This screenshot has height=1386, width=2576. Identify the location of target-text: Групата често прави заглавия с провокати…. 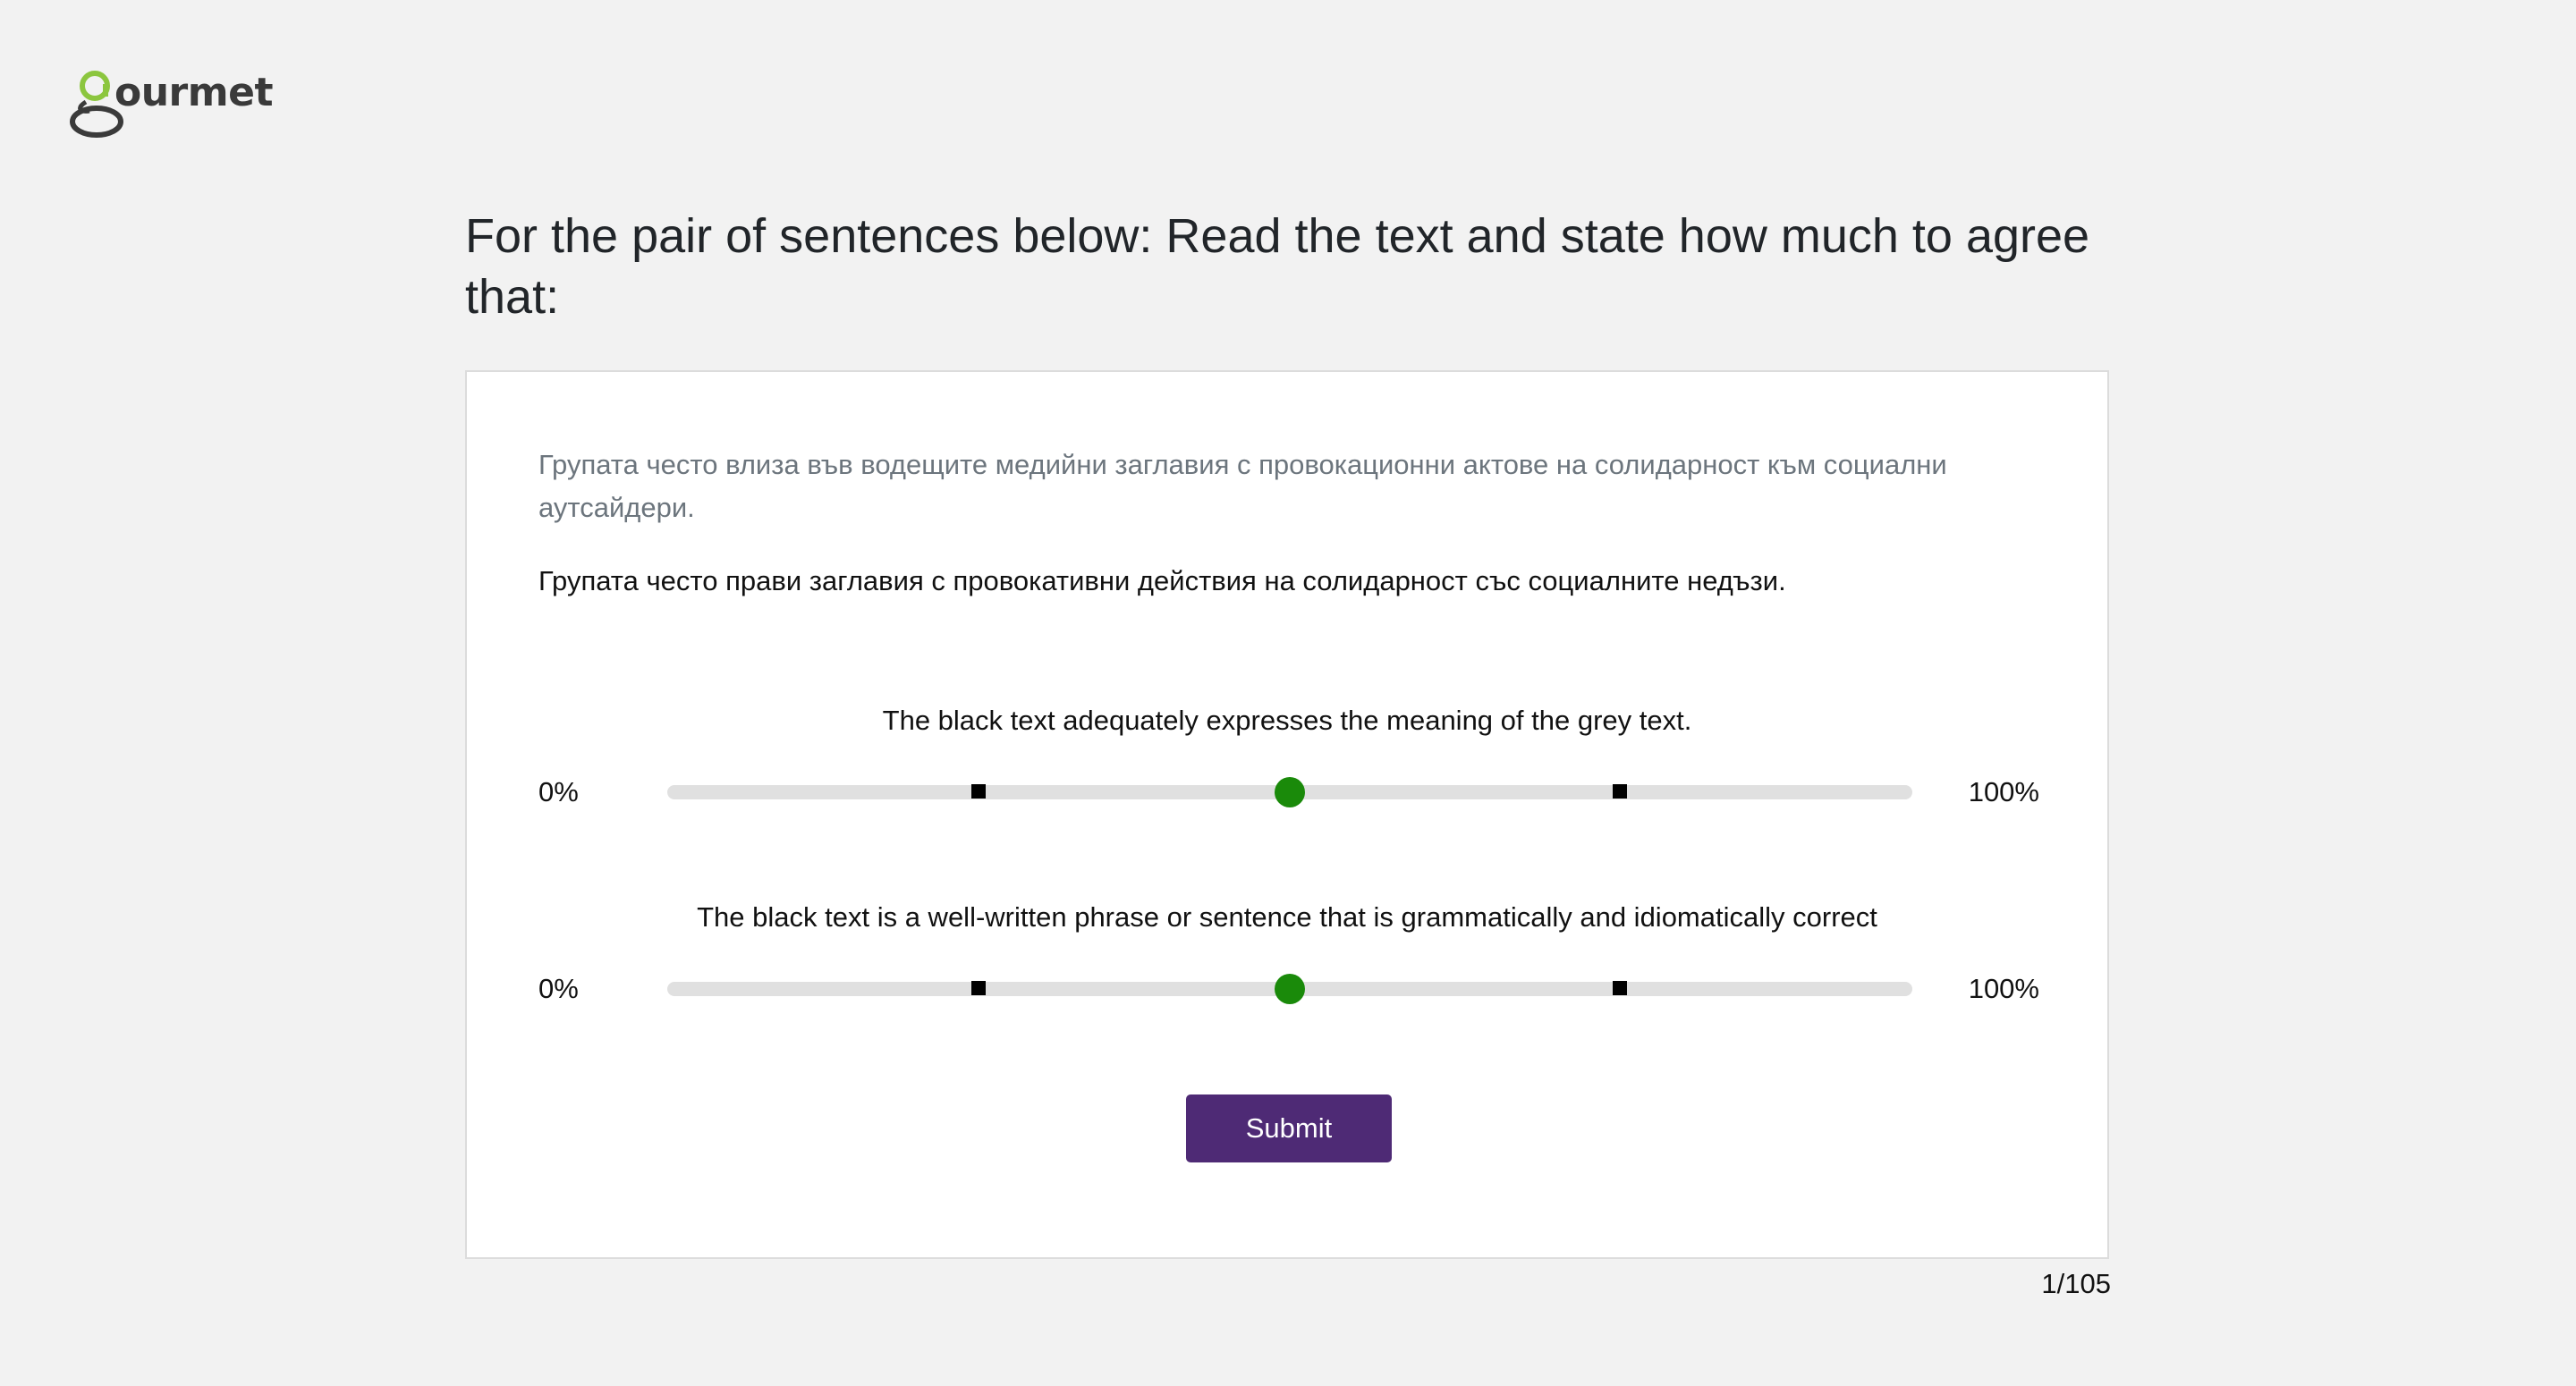
(1162, 580).